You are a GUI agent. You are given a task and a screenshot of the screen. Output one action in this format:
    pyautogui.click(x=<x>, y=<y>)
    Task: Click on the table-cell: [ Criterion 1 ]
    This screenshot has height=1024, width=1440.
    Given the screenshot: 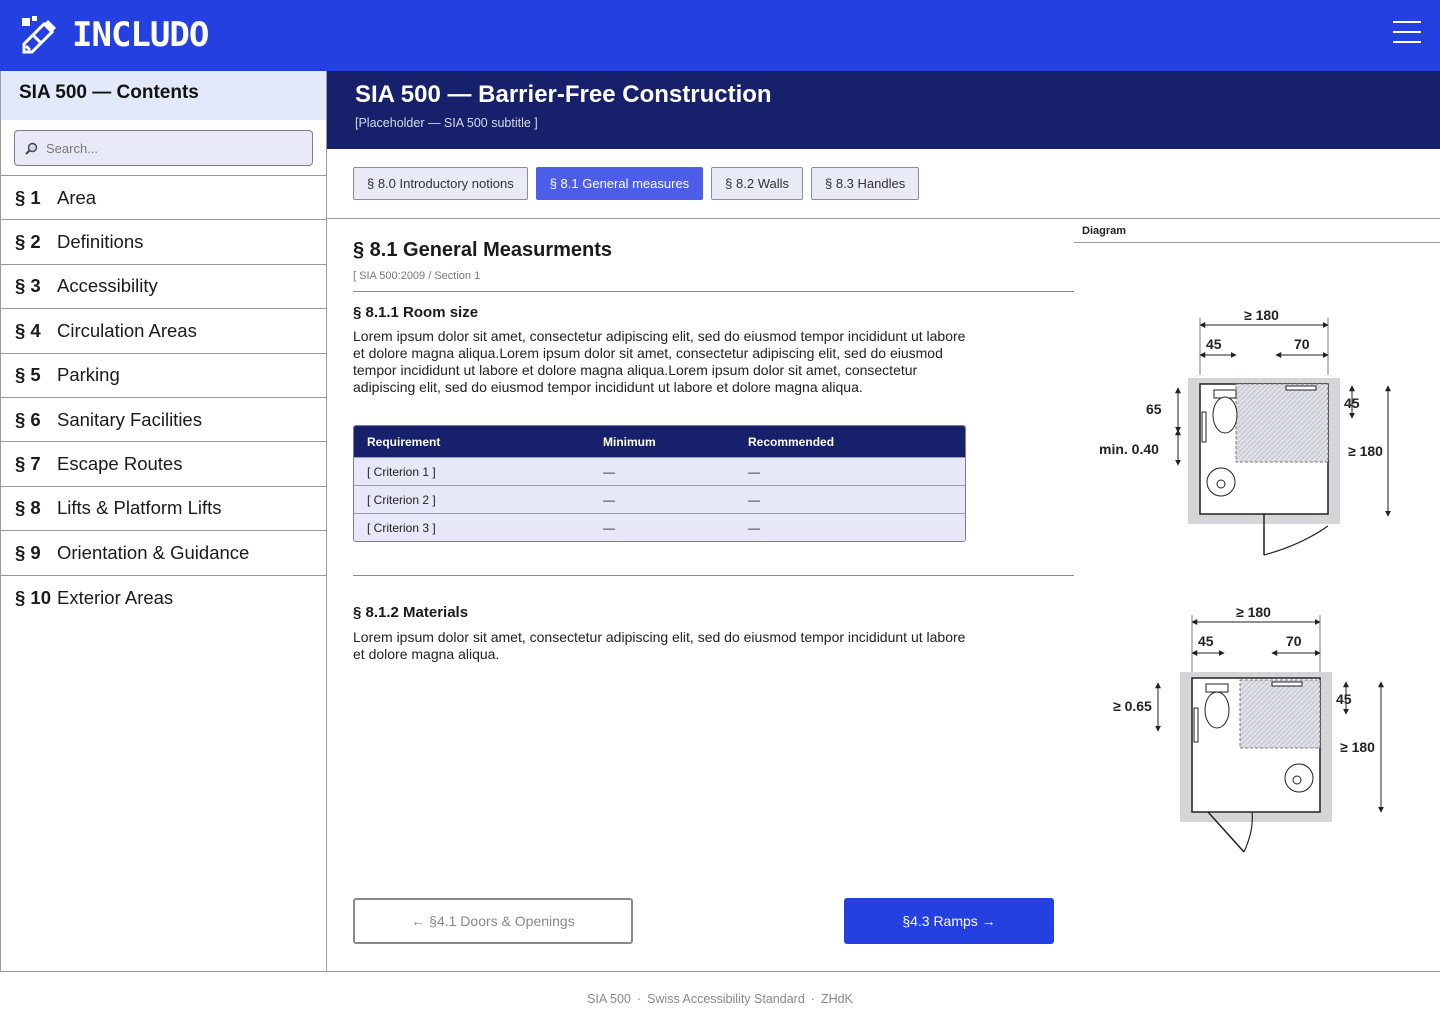 What is the action you would take?
    pyautogui.click(x=472, y=471)
    